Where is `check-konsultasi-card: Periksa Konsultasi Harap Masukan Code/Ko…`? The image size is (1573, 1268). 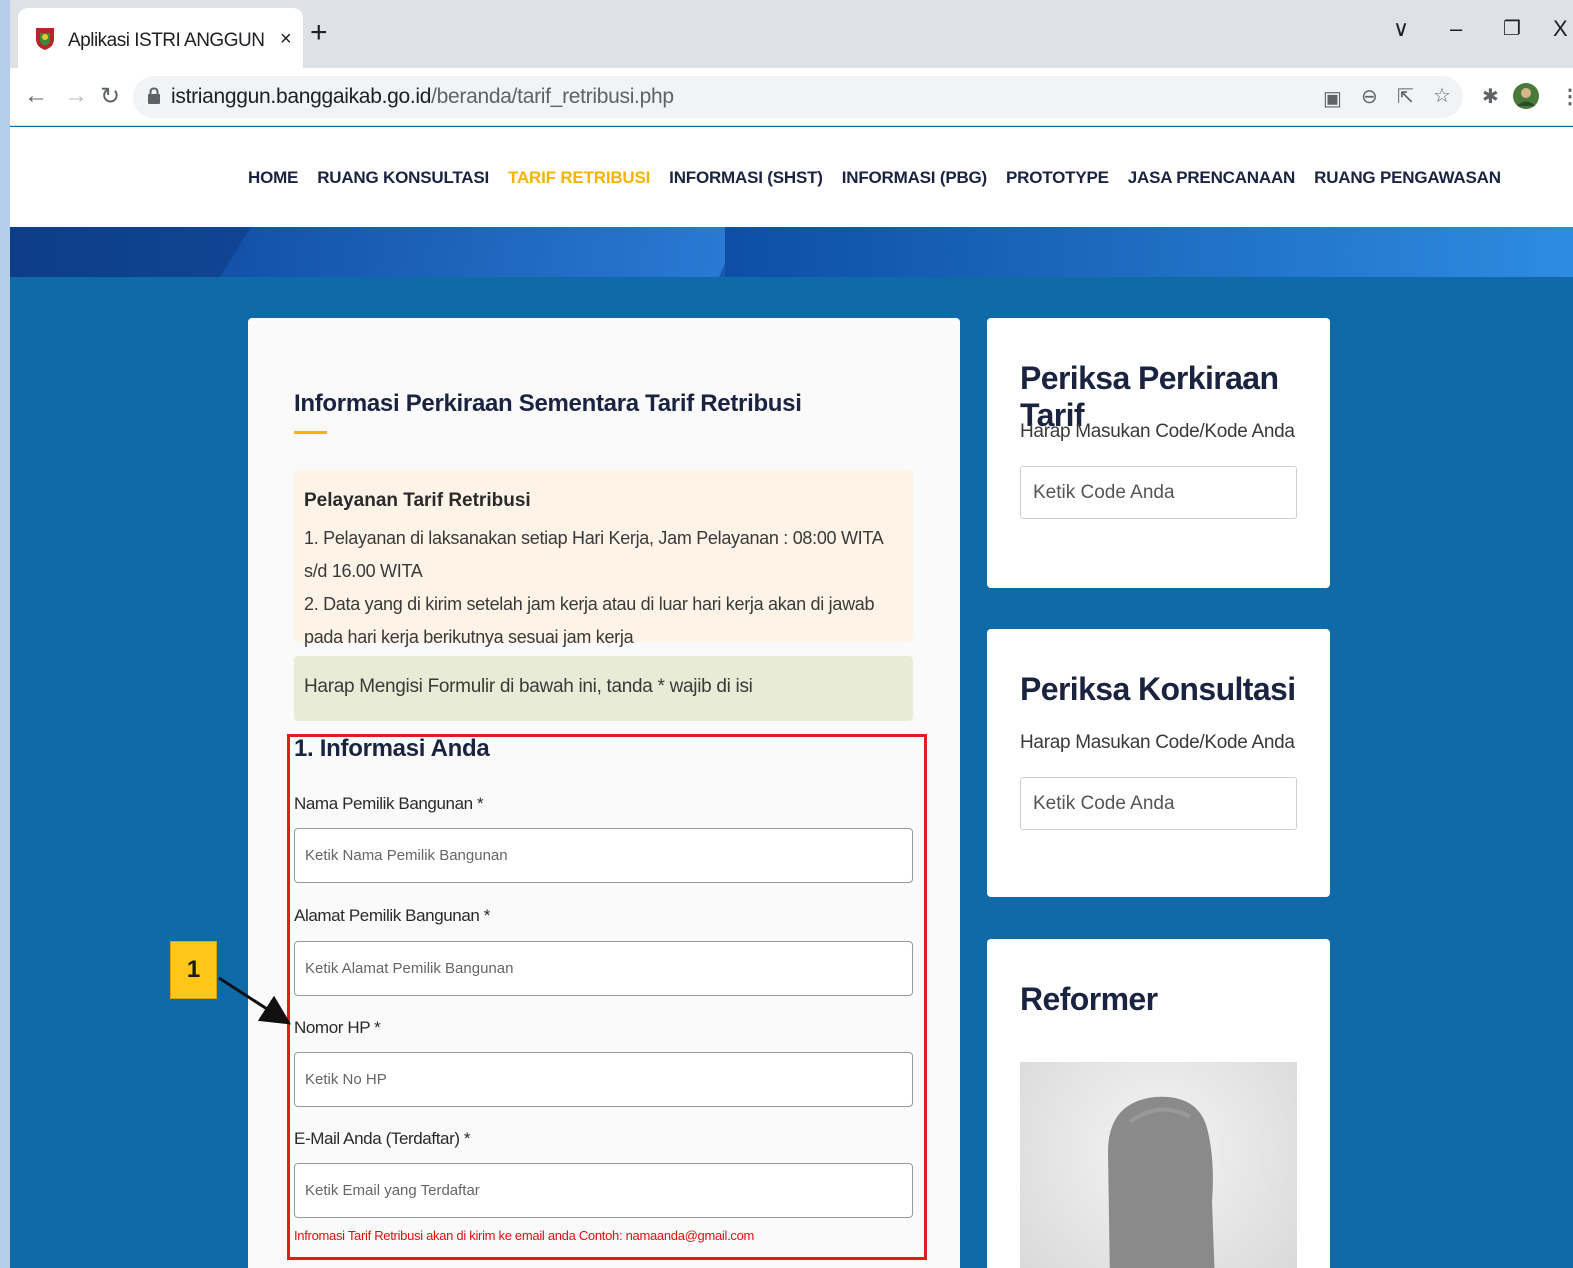 check-konsultasi-card: Periksa Konsultasi Harap Masukan Code/Ko… is located at coordinates (1158, 763).